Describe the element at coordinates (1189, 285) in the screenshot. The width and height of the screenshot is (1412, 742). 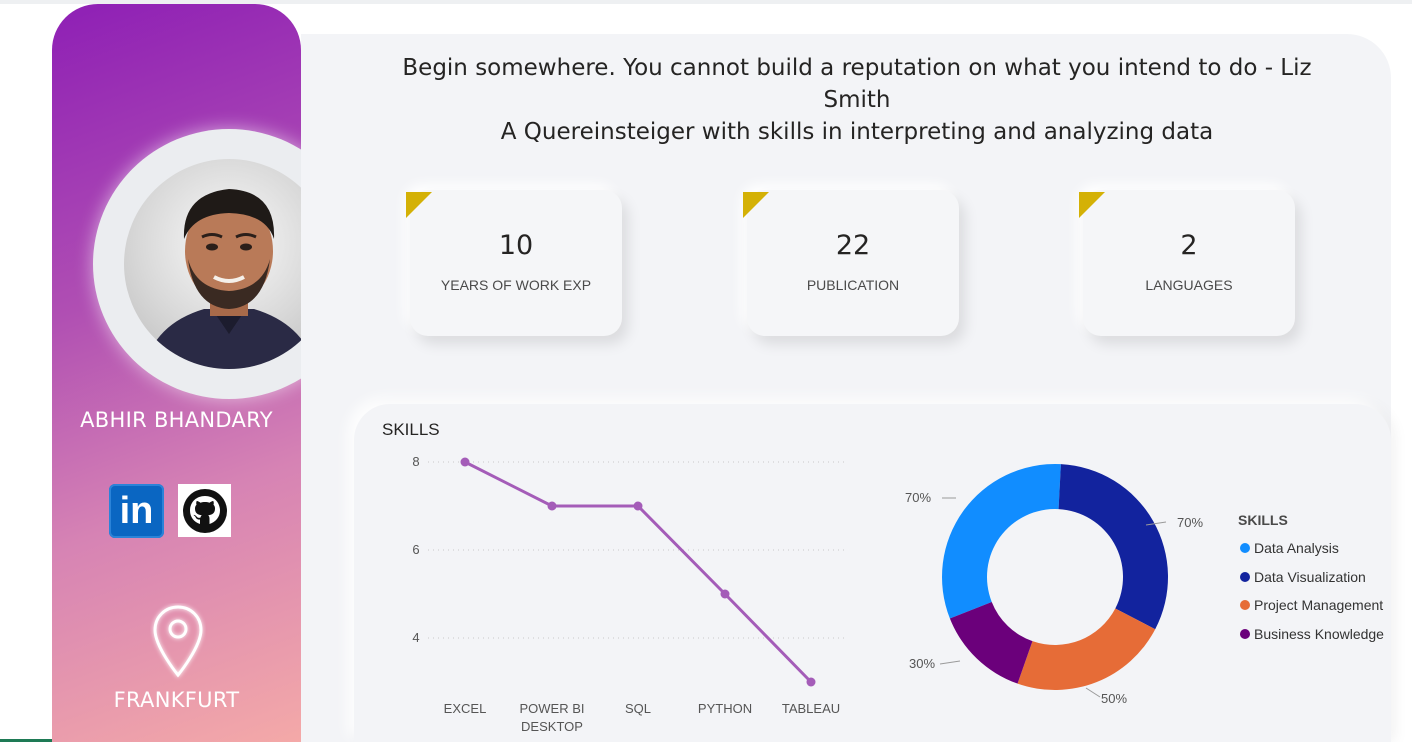
I see `kpi-label: LANGUAGES` at that location.